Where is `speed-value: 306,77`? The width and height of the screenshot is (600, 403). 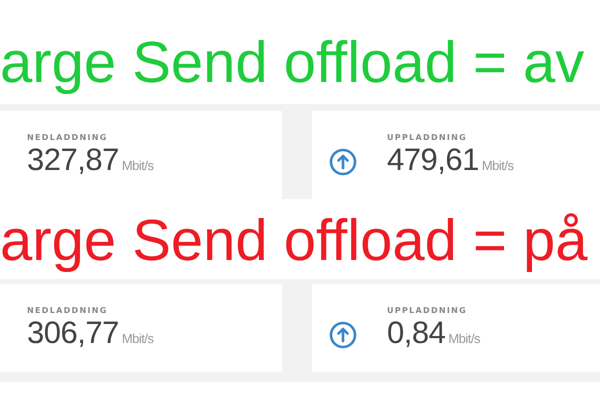 speed-value: 306,77 is located at coordinates (73, 332).